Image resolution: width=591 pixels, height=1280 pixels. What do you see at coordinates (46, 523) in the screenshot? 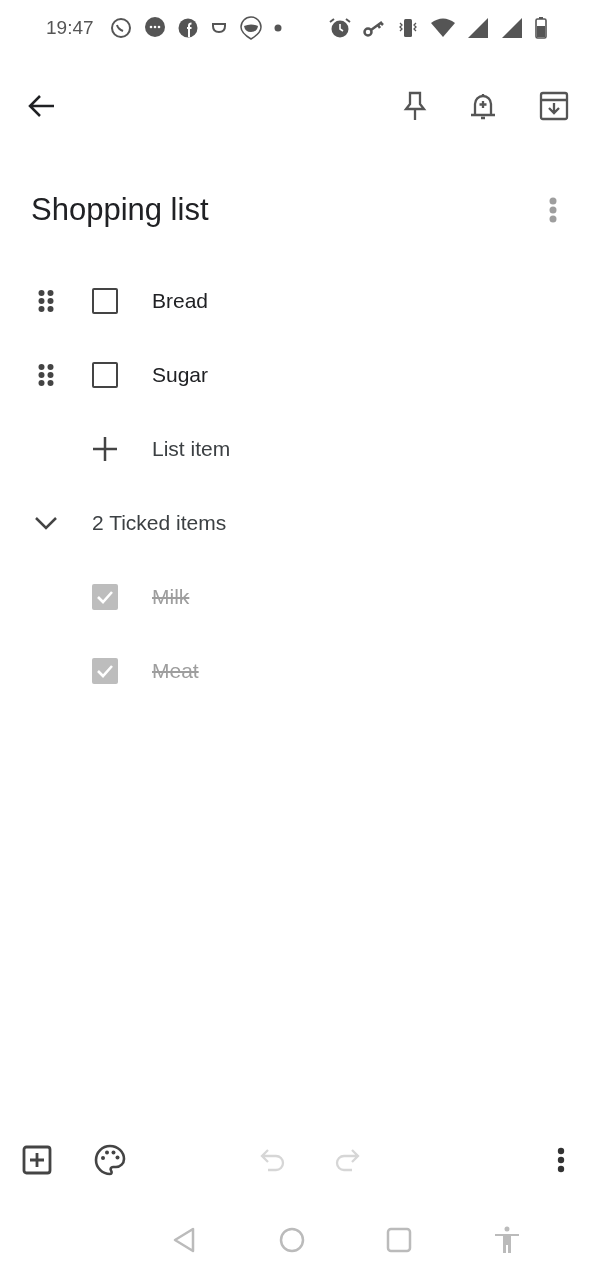
I see `chevron-icon` at bounding box center [46, 523].